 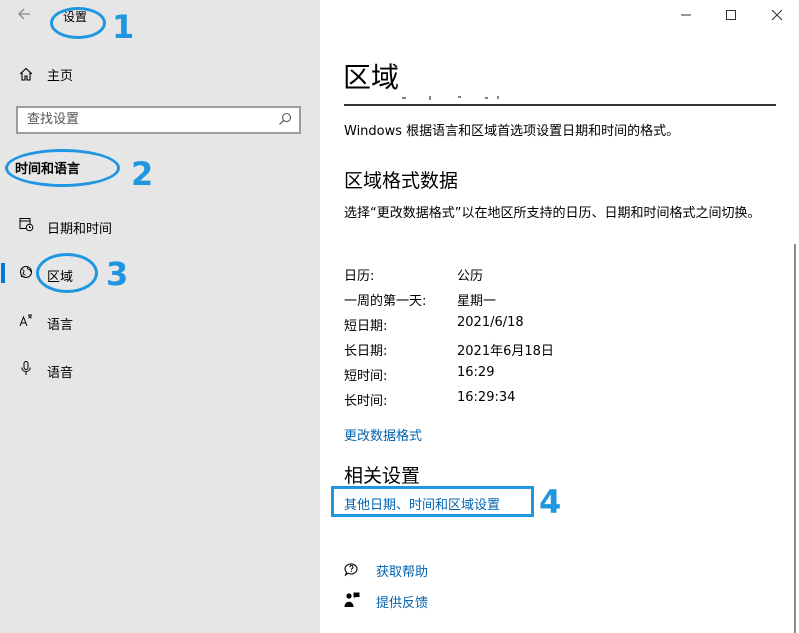 I want to click on page-title: 区域, so click(x=371, y=77).